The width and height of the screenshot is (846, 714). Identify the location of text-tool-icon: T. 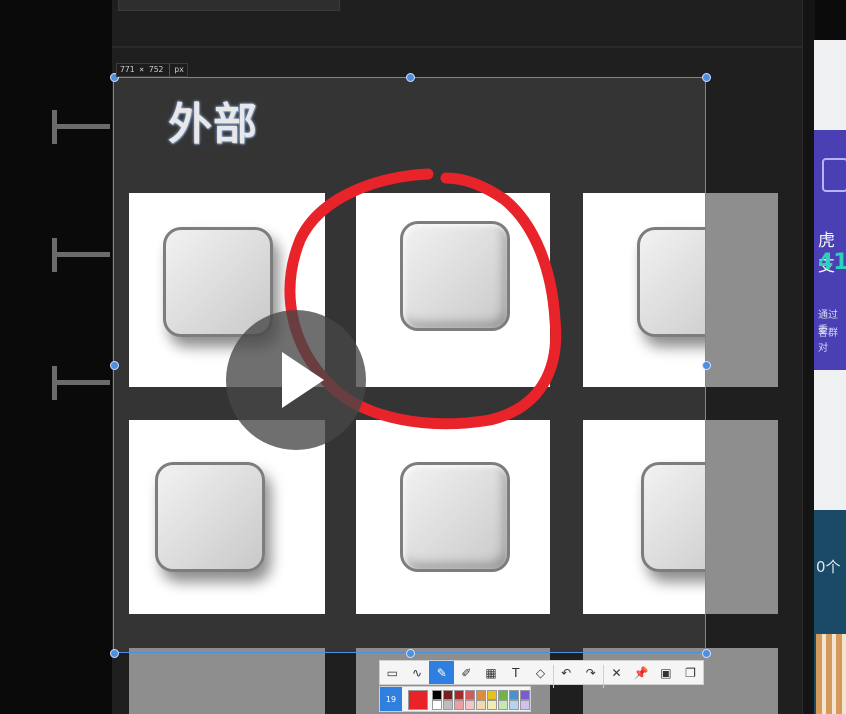
(515, 672).